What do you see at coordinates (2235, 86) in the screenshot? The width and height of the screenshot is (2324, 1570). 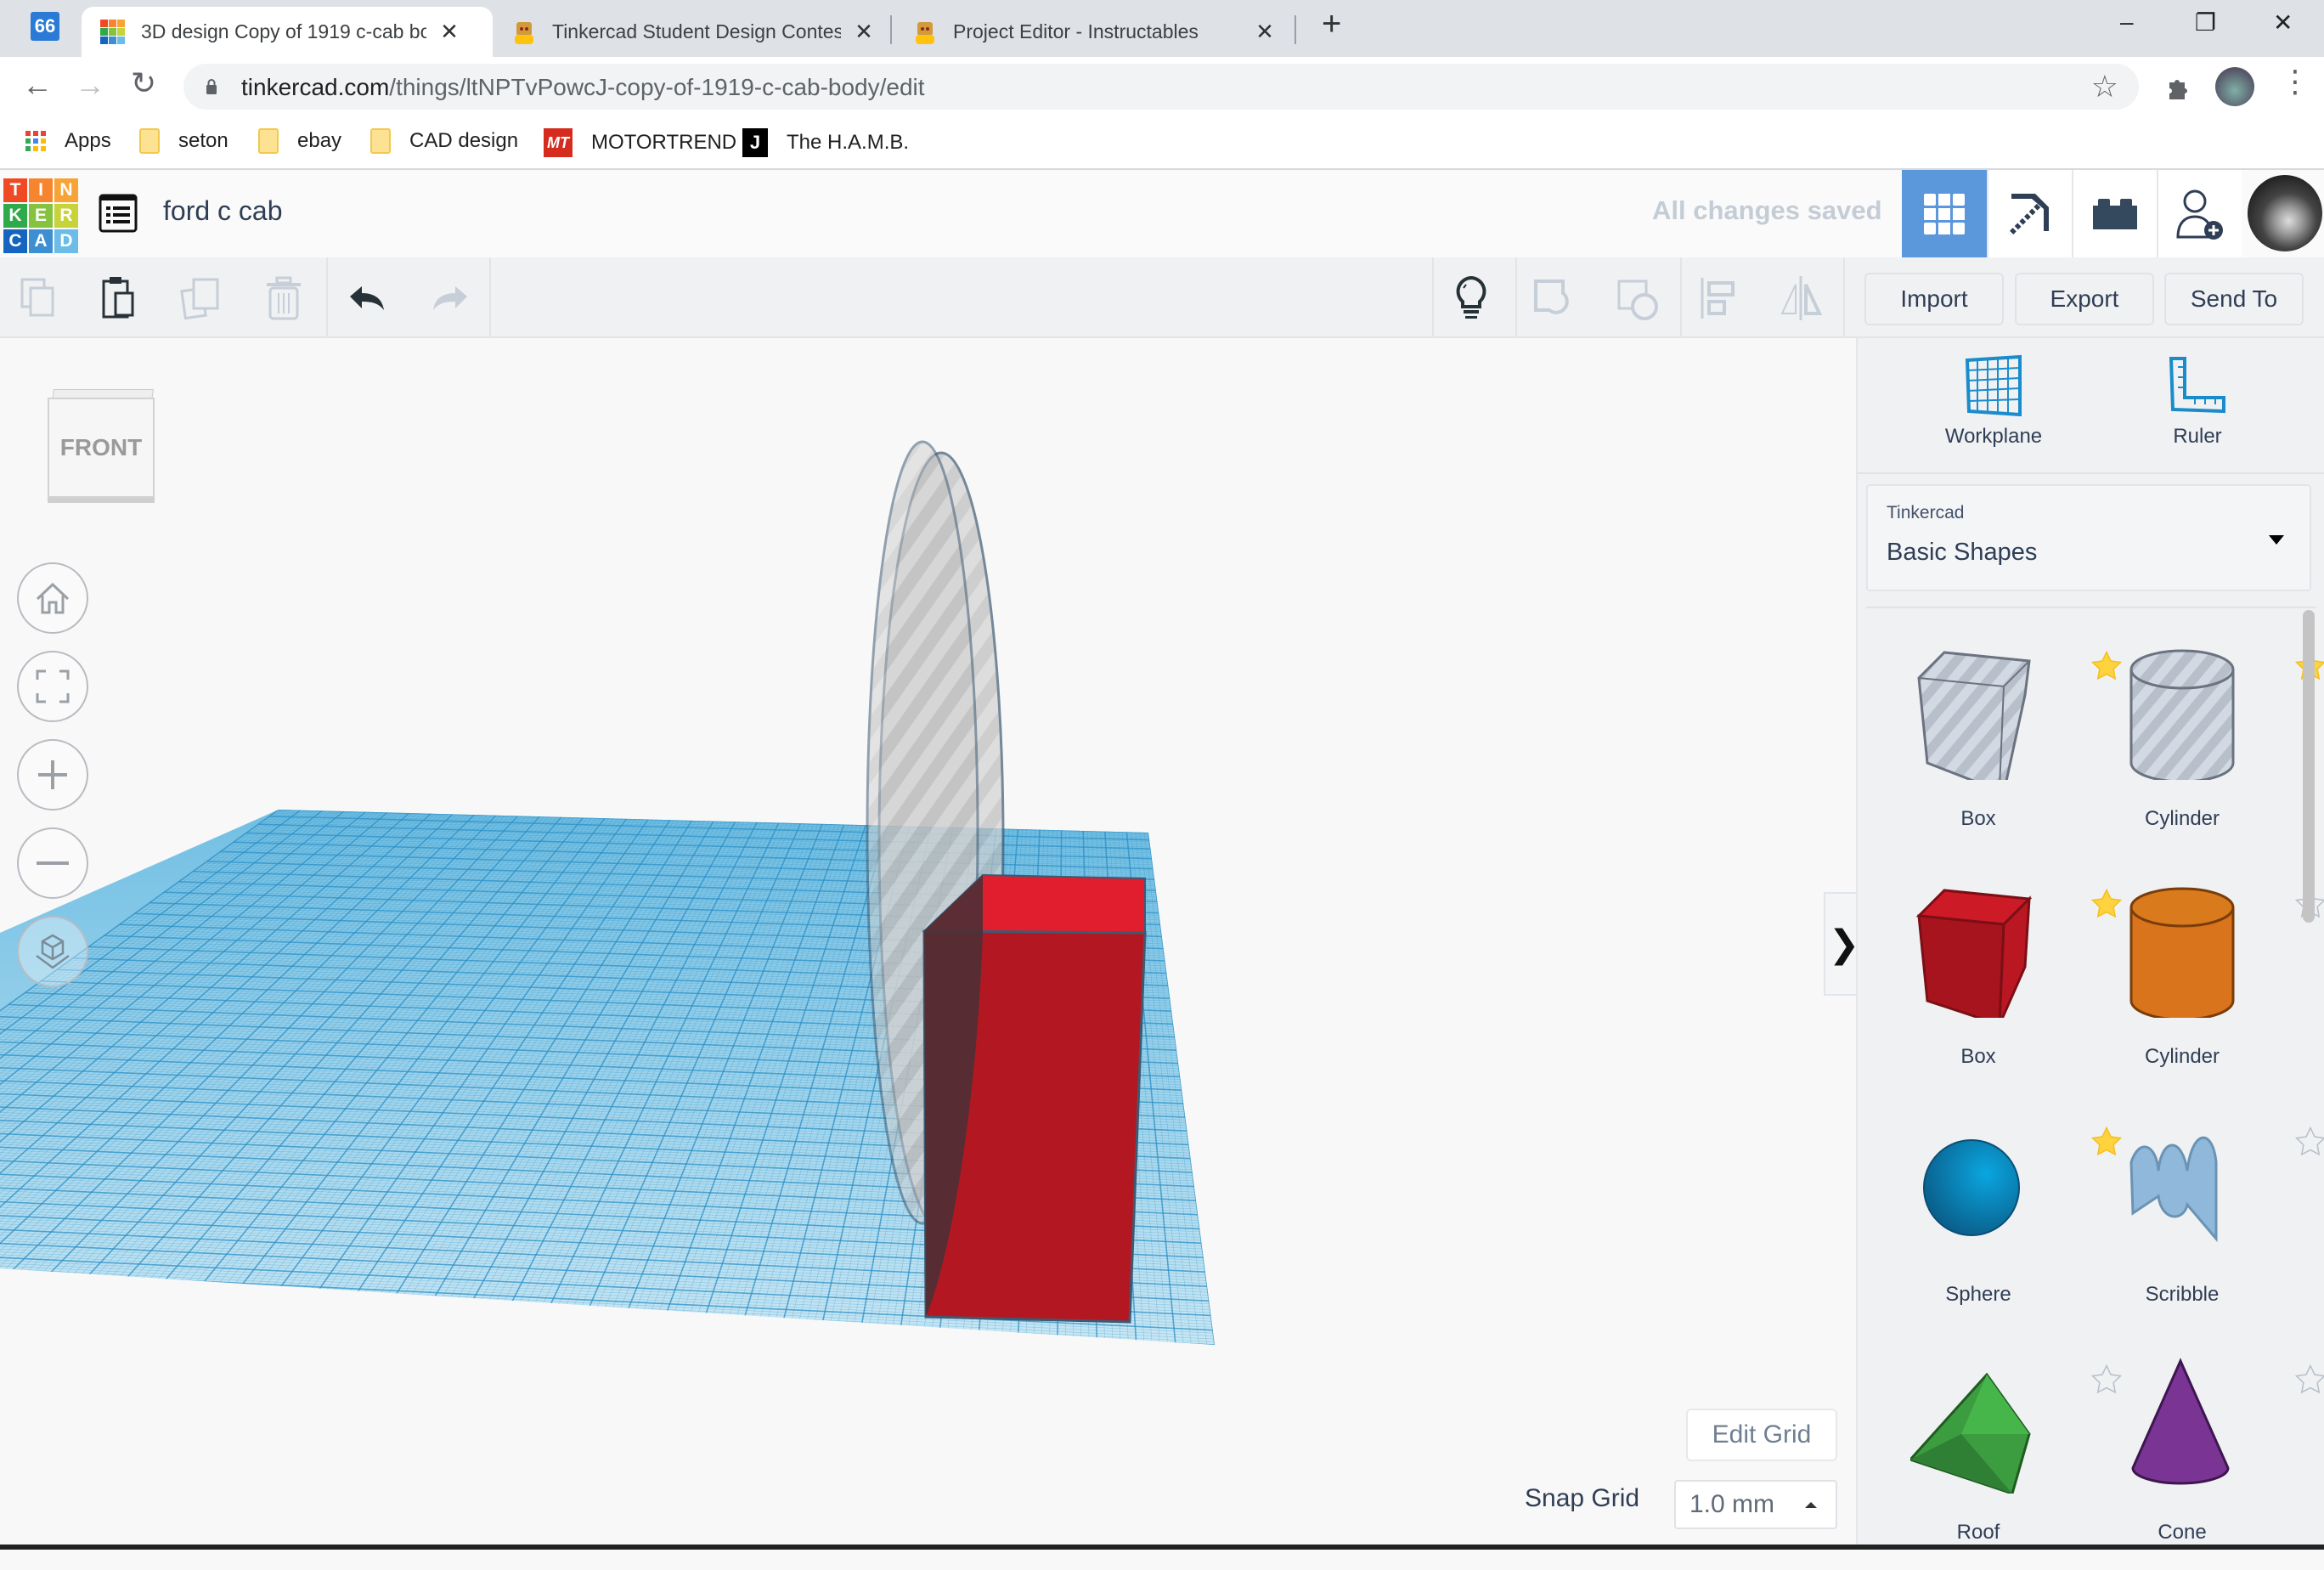 I see `profile-avatar` at bounding box center [2235, 86].